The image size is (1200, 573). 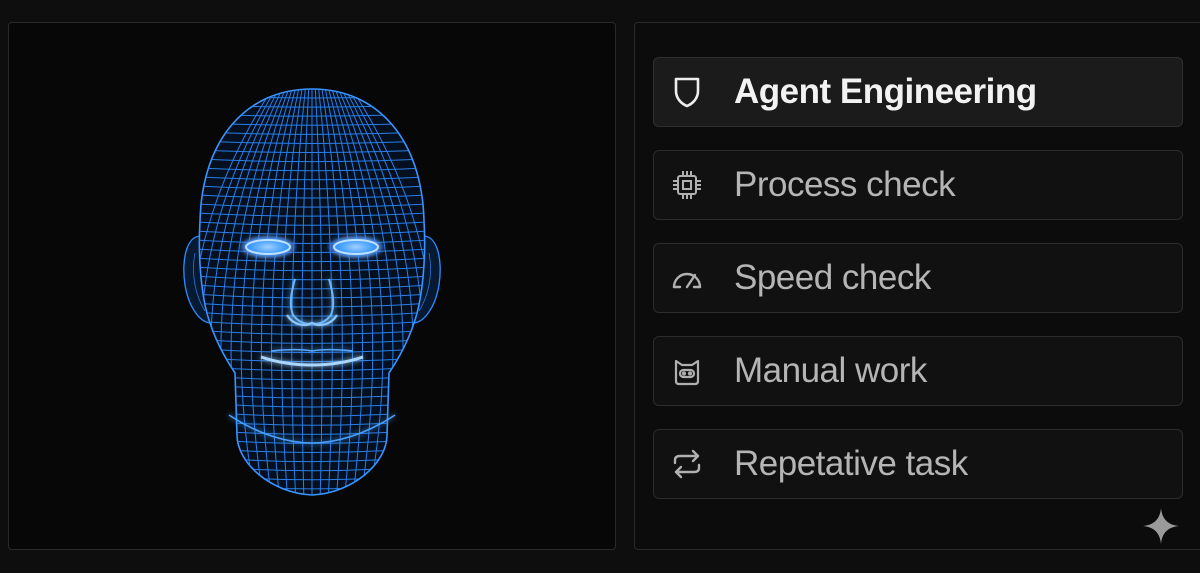 I want to click on sparkle-icon, so click(x=1161, y=526).